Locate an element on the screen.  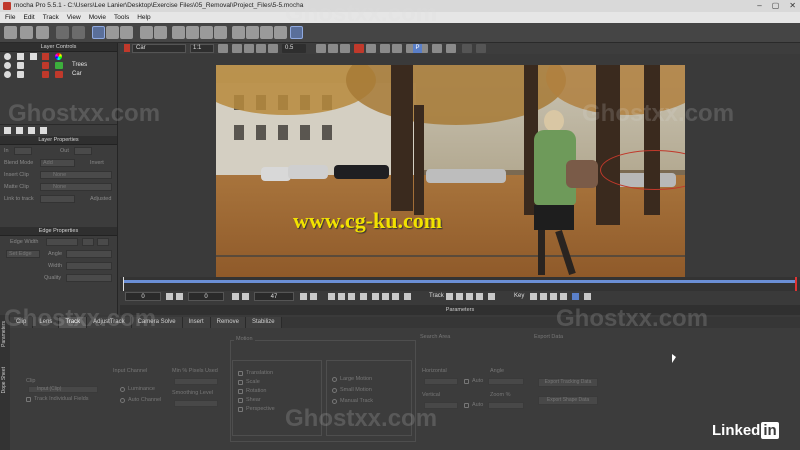
delete-key-icon is located at coordinates (553, 296).